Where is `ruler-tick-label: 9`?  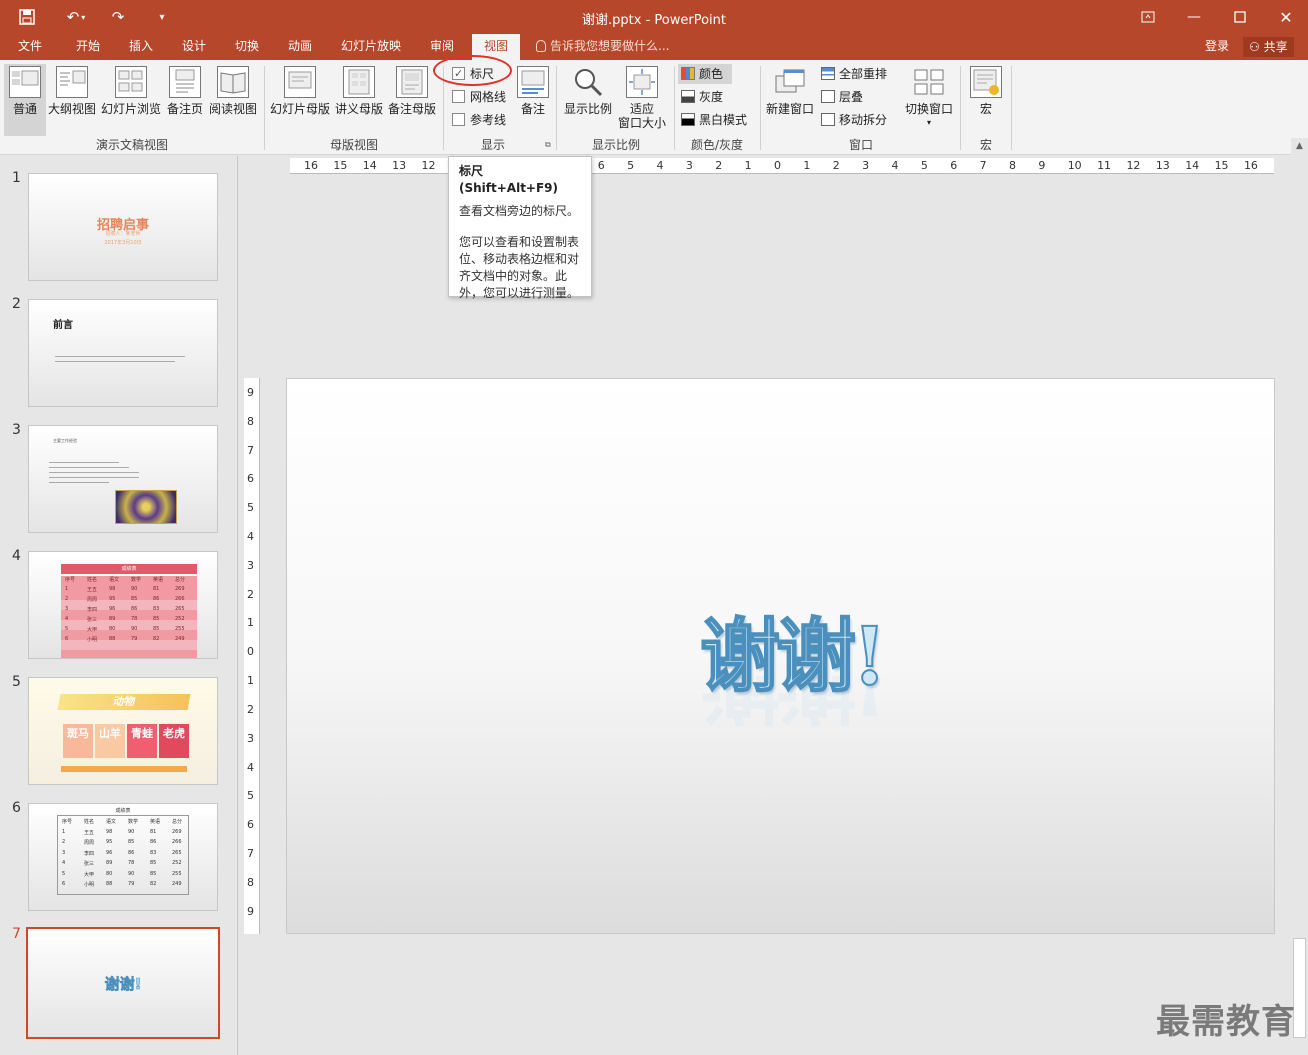 ruler-tick-label: 9 is located at coordinates (250, 392).